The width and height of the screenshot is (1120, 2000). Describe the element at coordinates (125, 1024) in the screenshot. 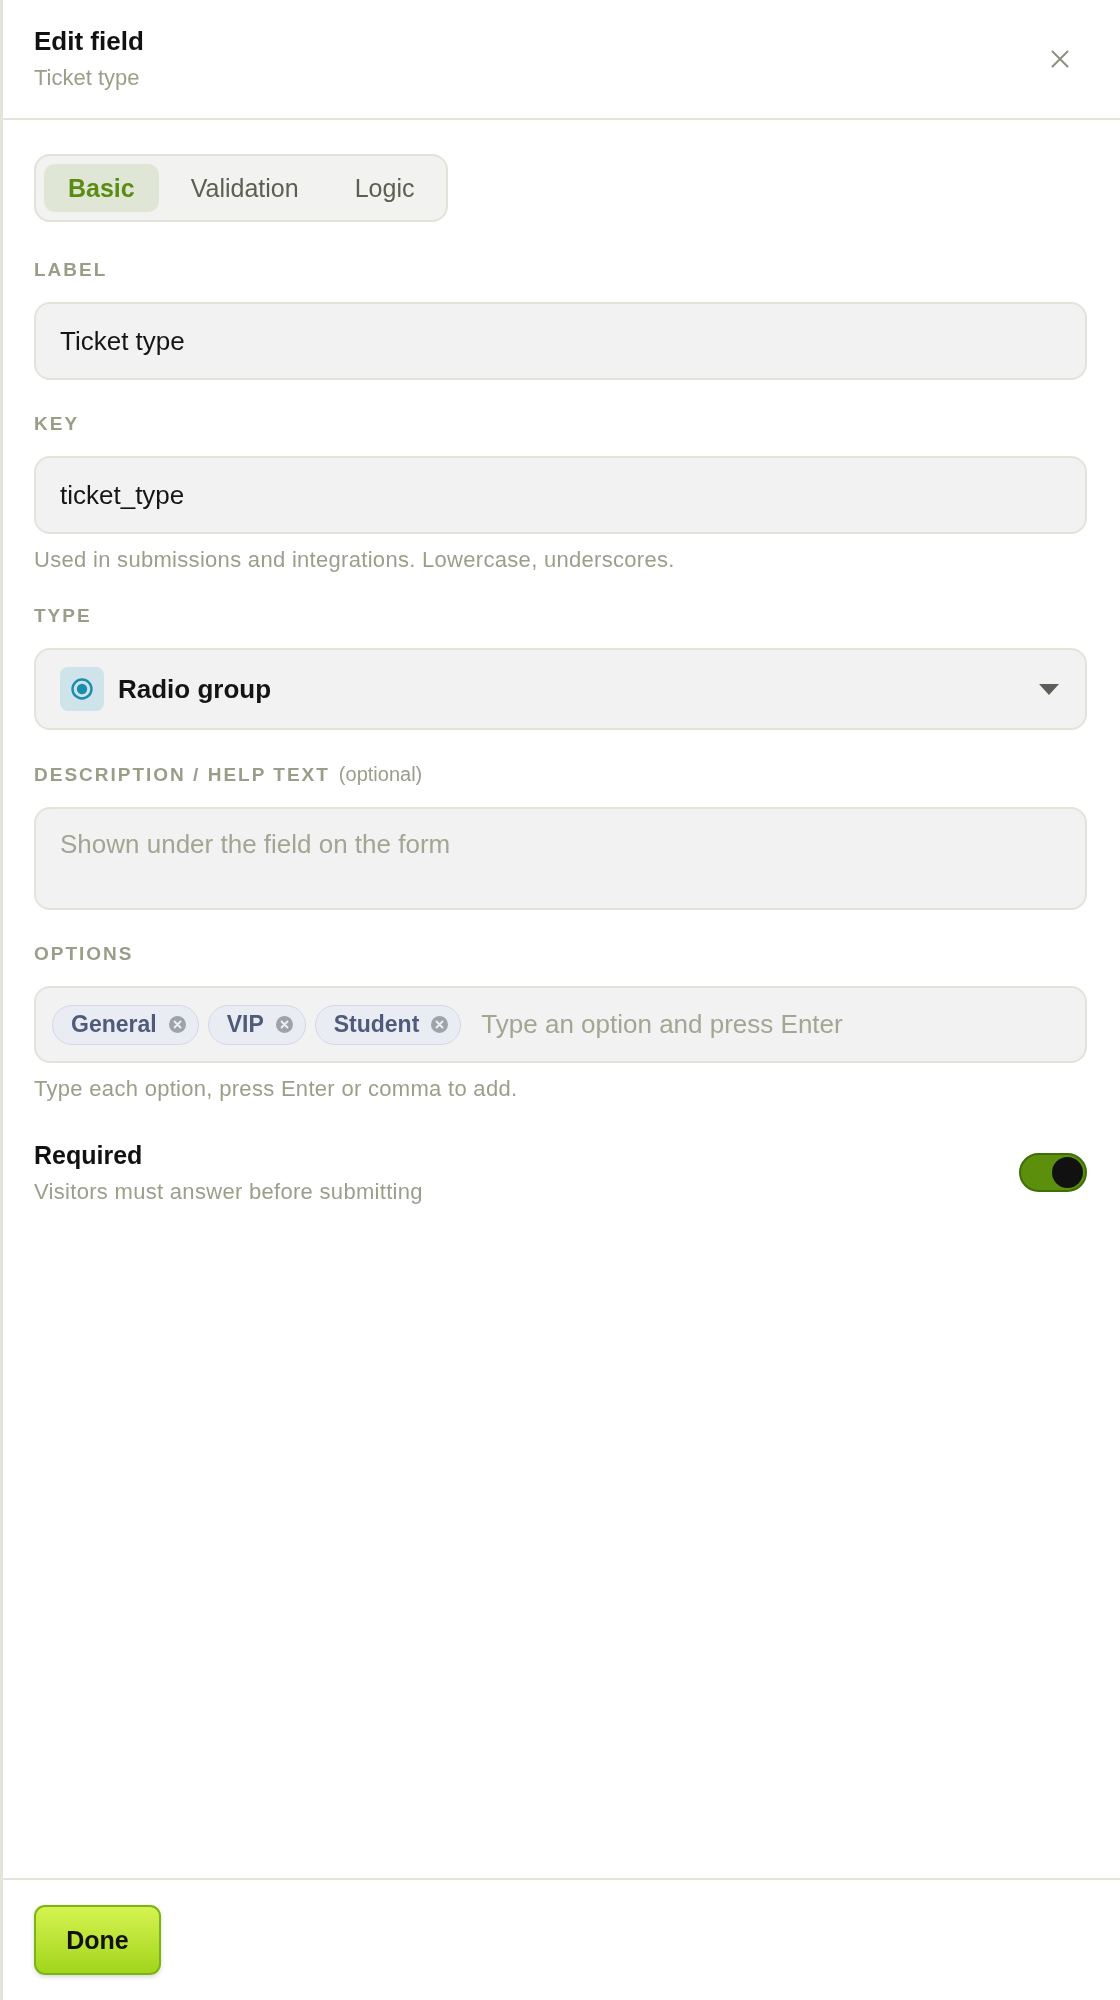

I see `option-tag: General` at that location.